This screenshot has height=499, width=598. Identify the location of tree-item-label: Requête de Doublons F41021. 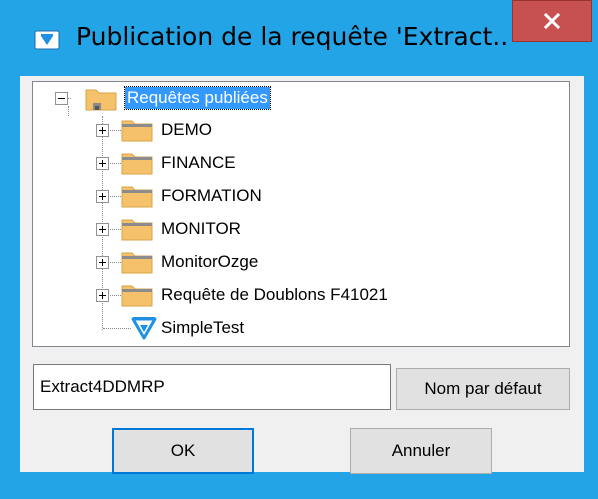
(274, 294).